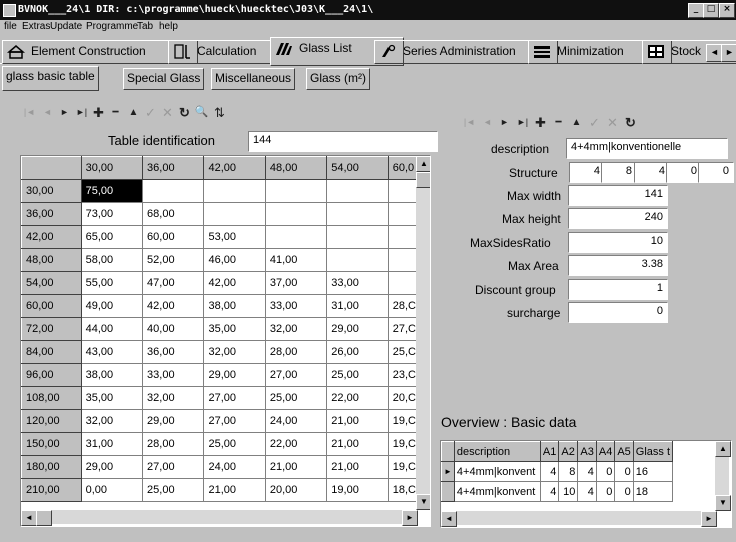  Describe the element at coordinates (605, 451) in the screenshot. I see `overview-column-header: A4` at that location.